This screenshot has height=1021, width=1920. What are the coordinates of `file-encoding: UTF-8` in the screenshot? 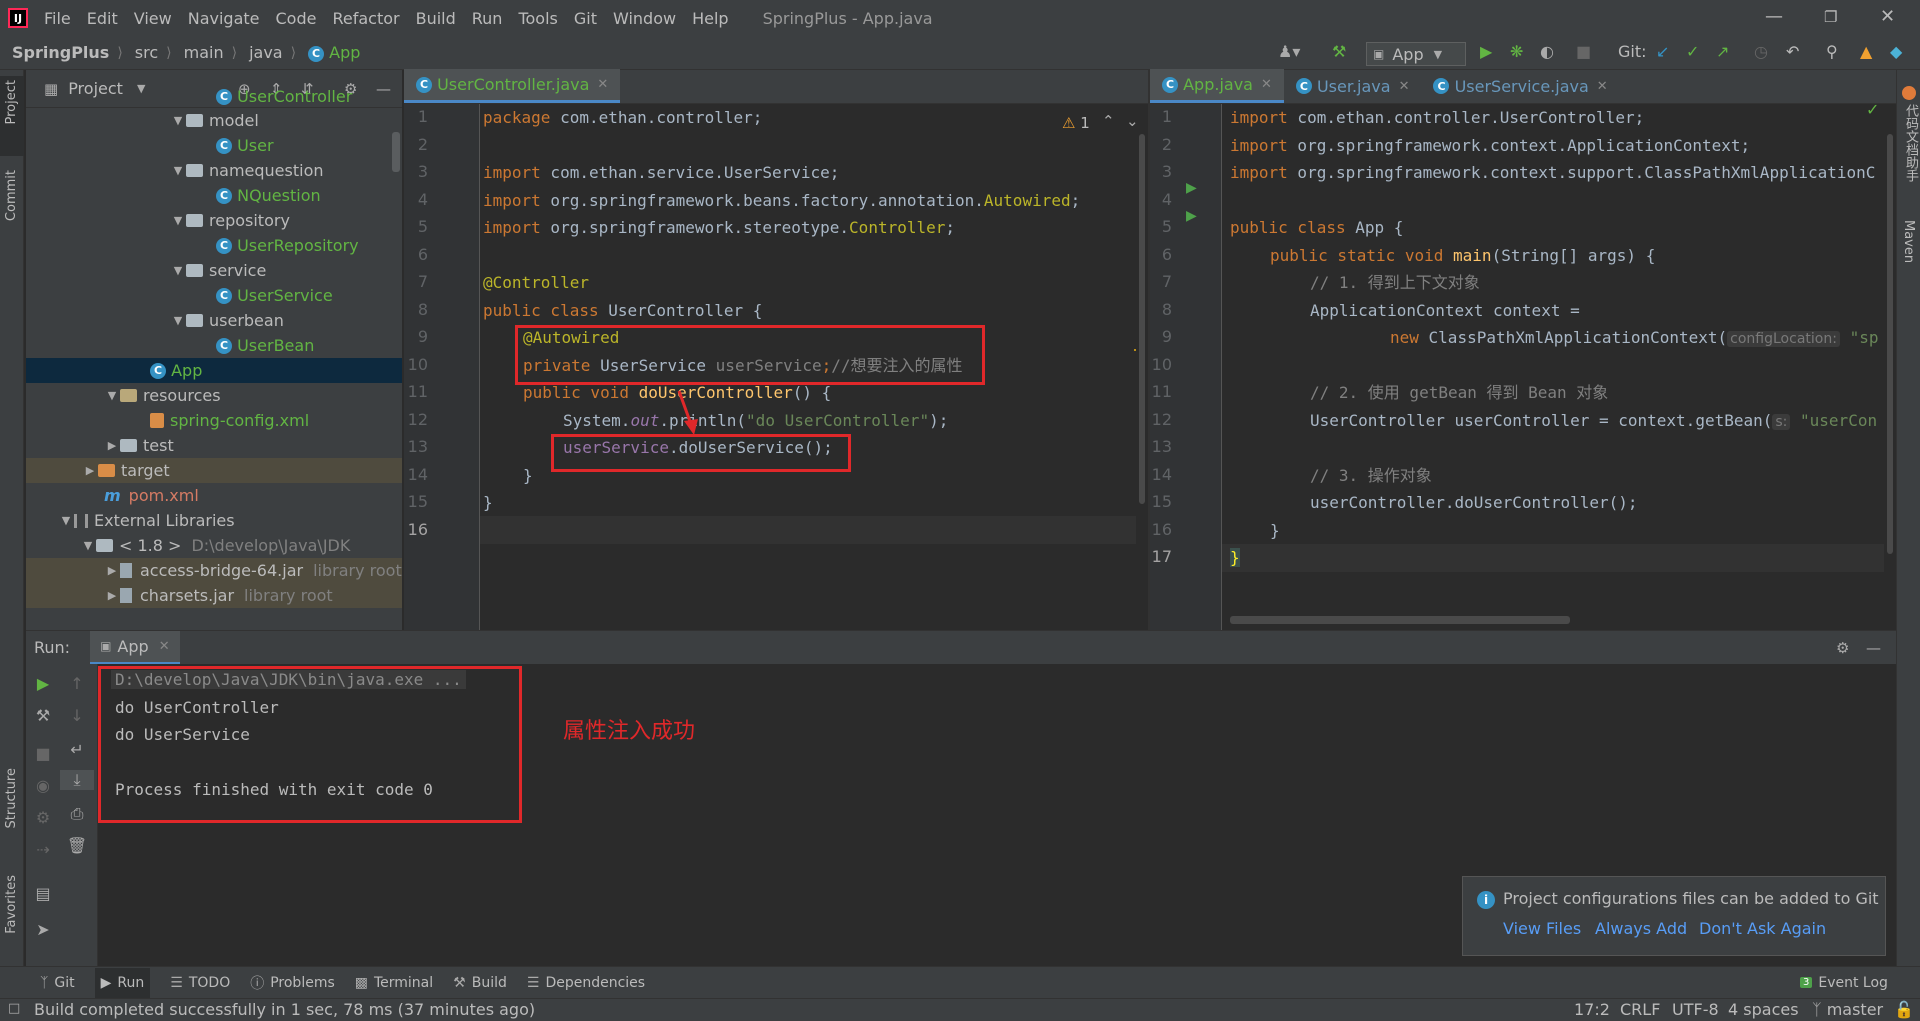 It's located at (1695, 1009).